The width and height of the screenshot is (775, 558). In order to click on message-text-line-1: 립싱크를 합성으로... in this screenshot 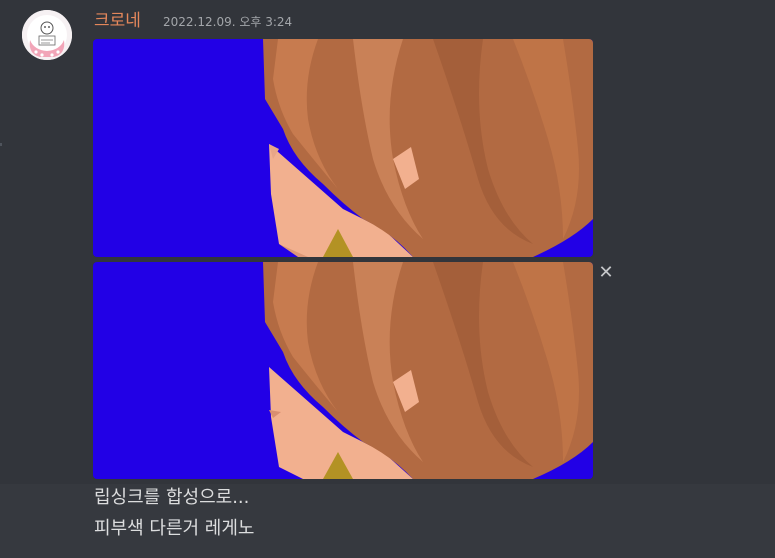, I will do `click(172, 497)`.